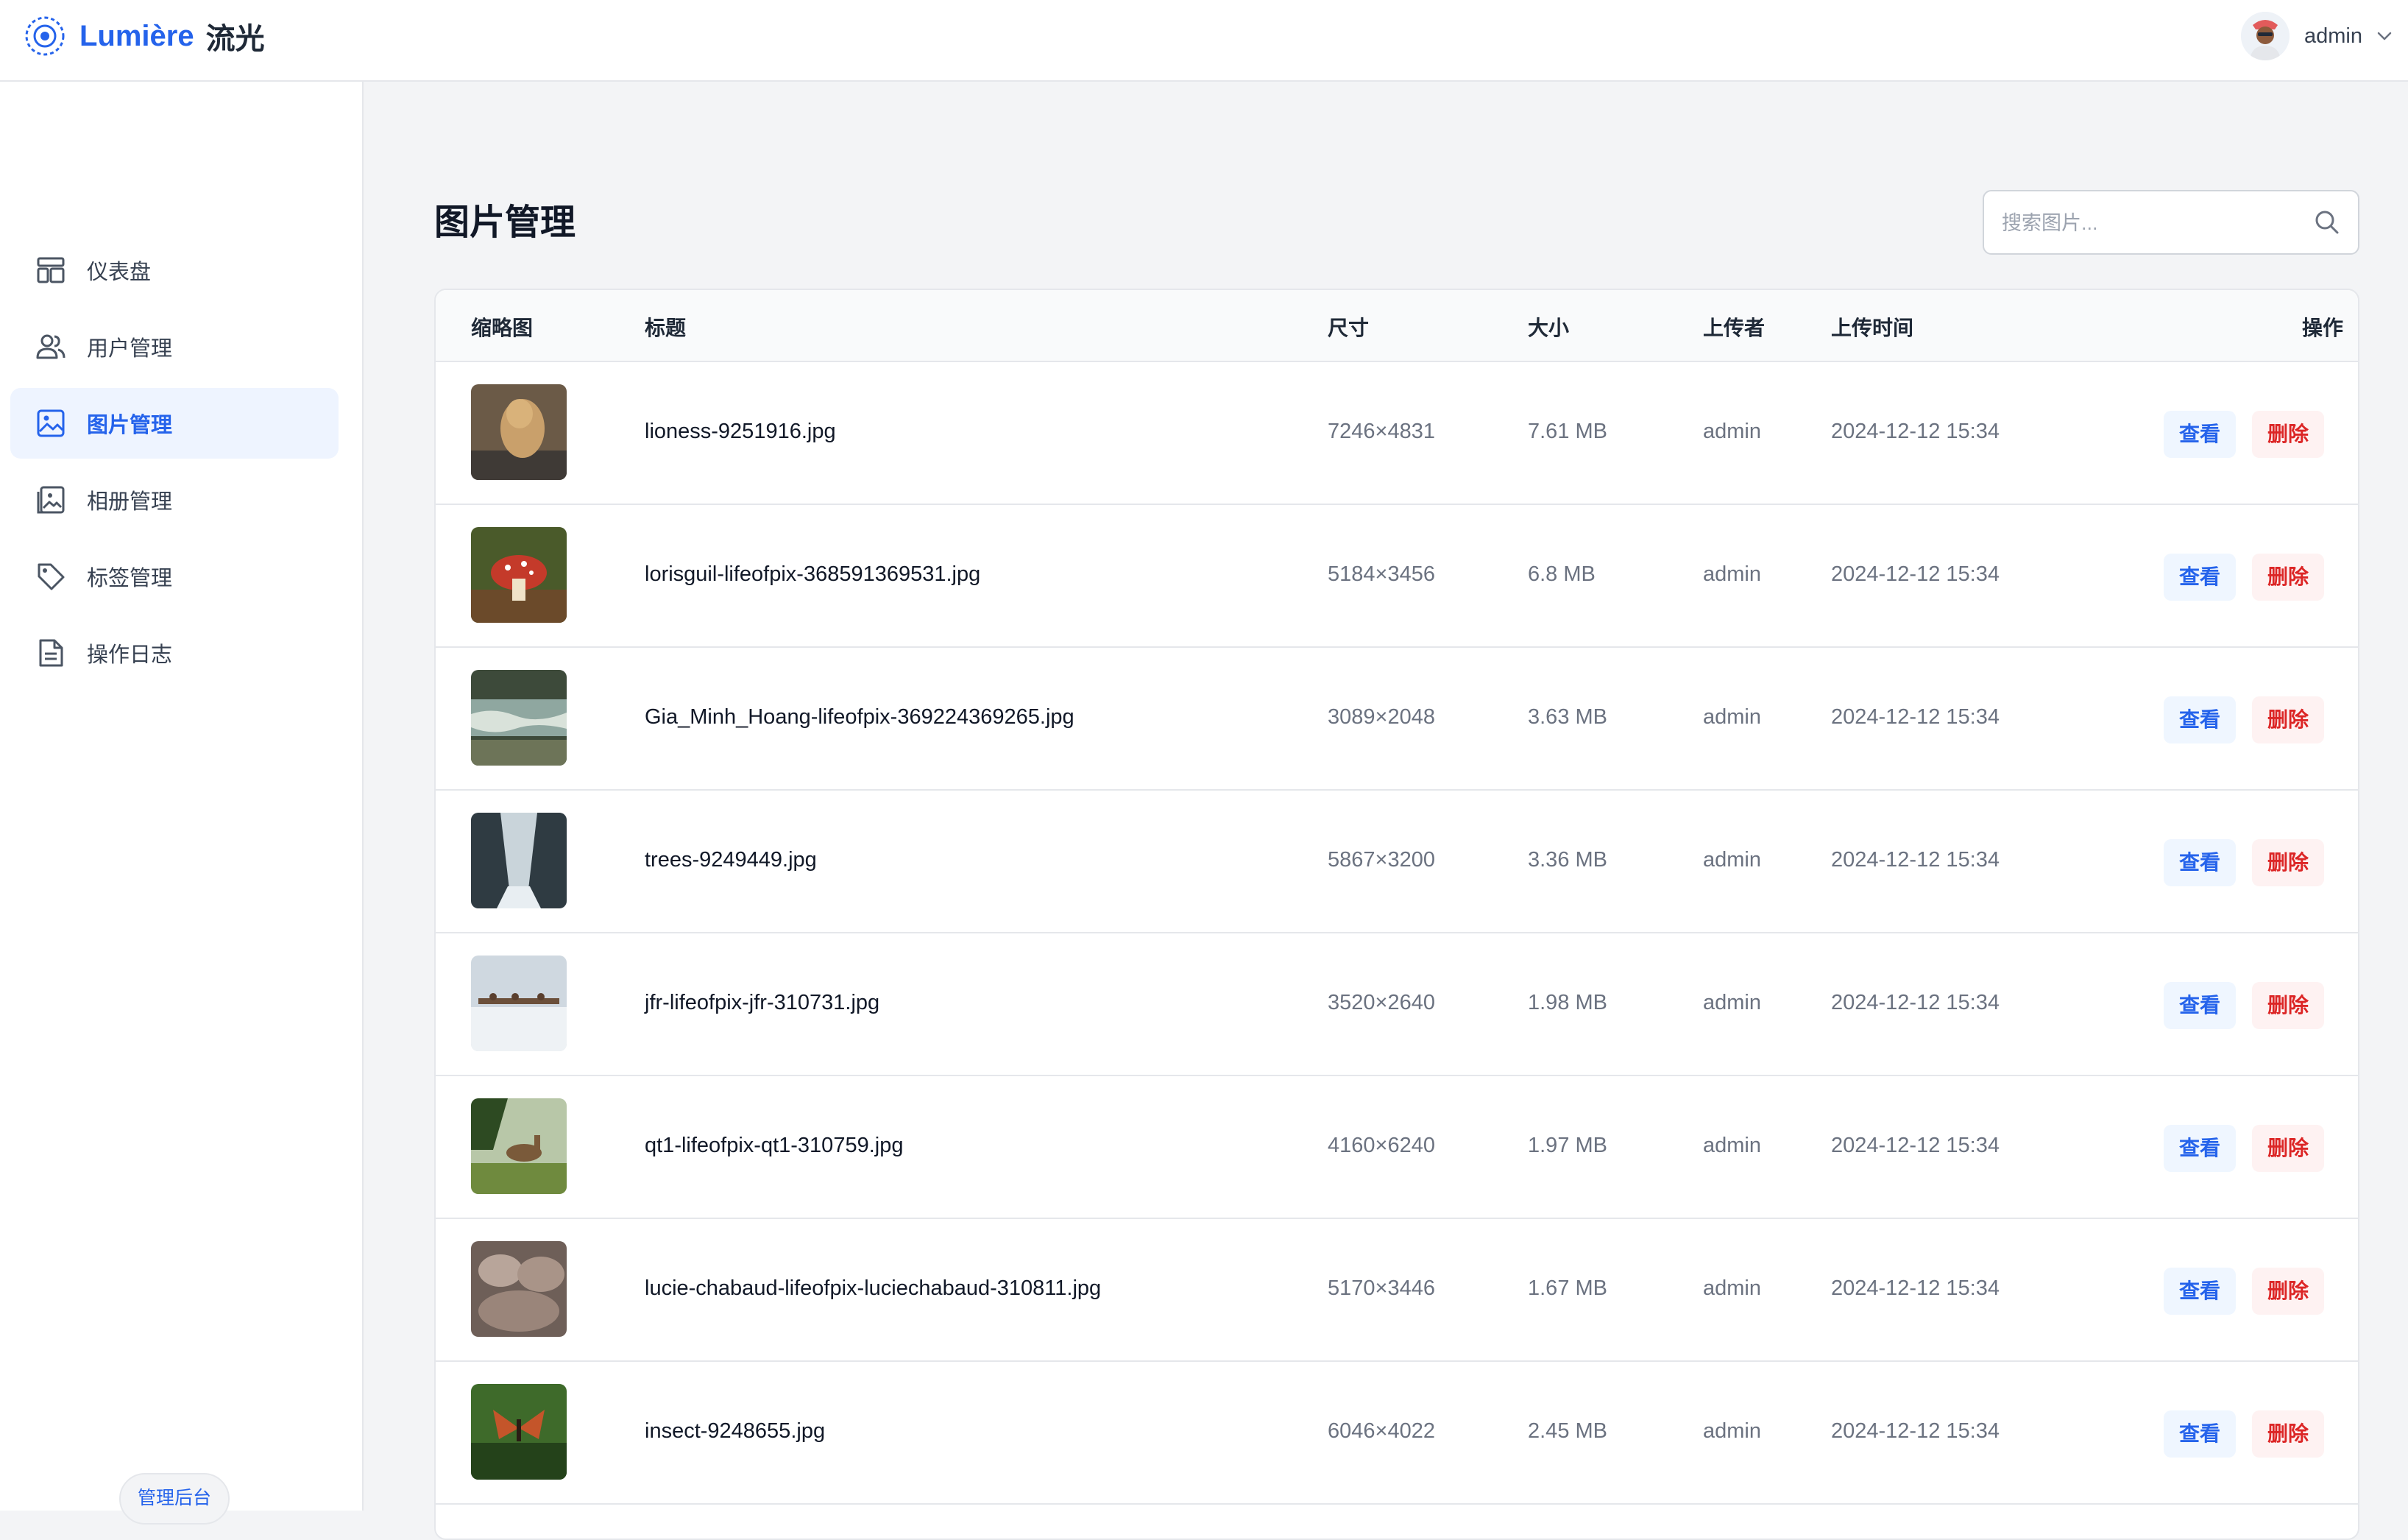  I want to click on user-name: admin, so click(2333, 36).